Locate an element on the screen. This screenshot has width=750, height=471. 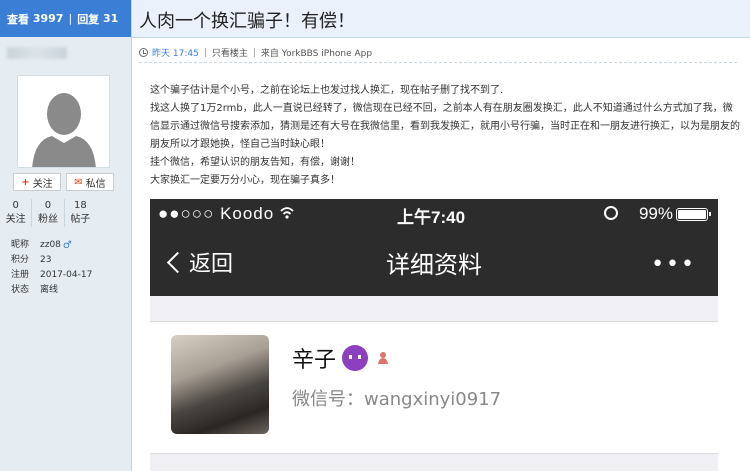
info-row-status: 状态 离线 is located at coordinates (51, 290).